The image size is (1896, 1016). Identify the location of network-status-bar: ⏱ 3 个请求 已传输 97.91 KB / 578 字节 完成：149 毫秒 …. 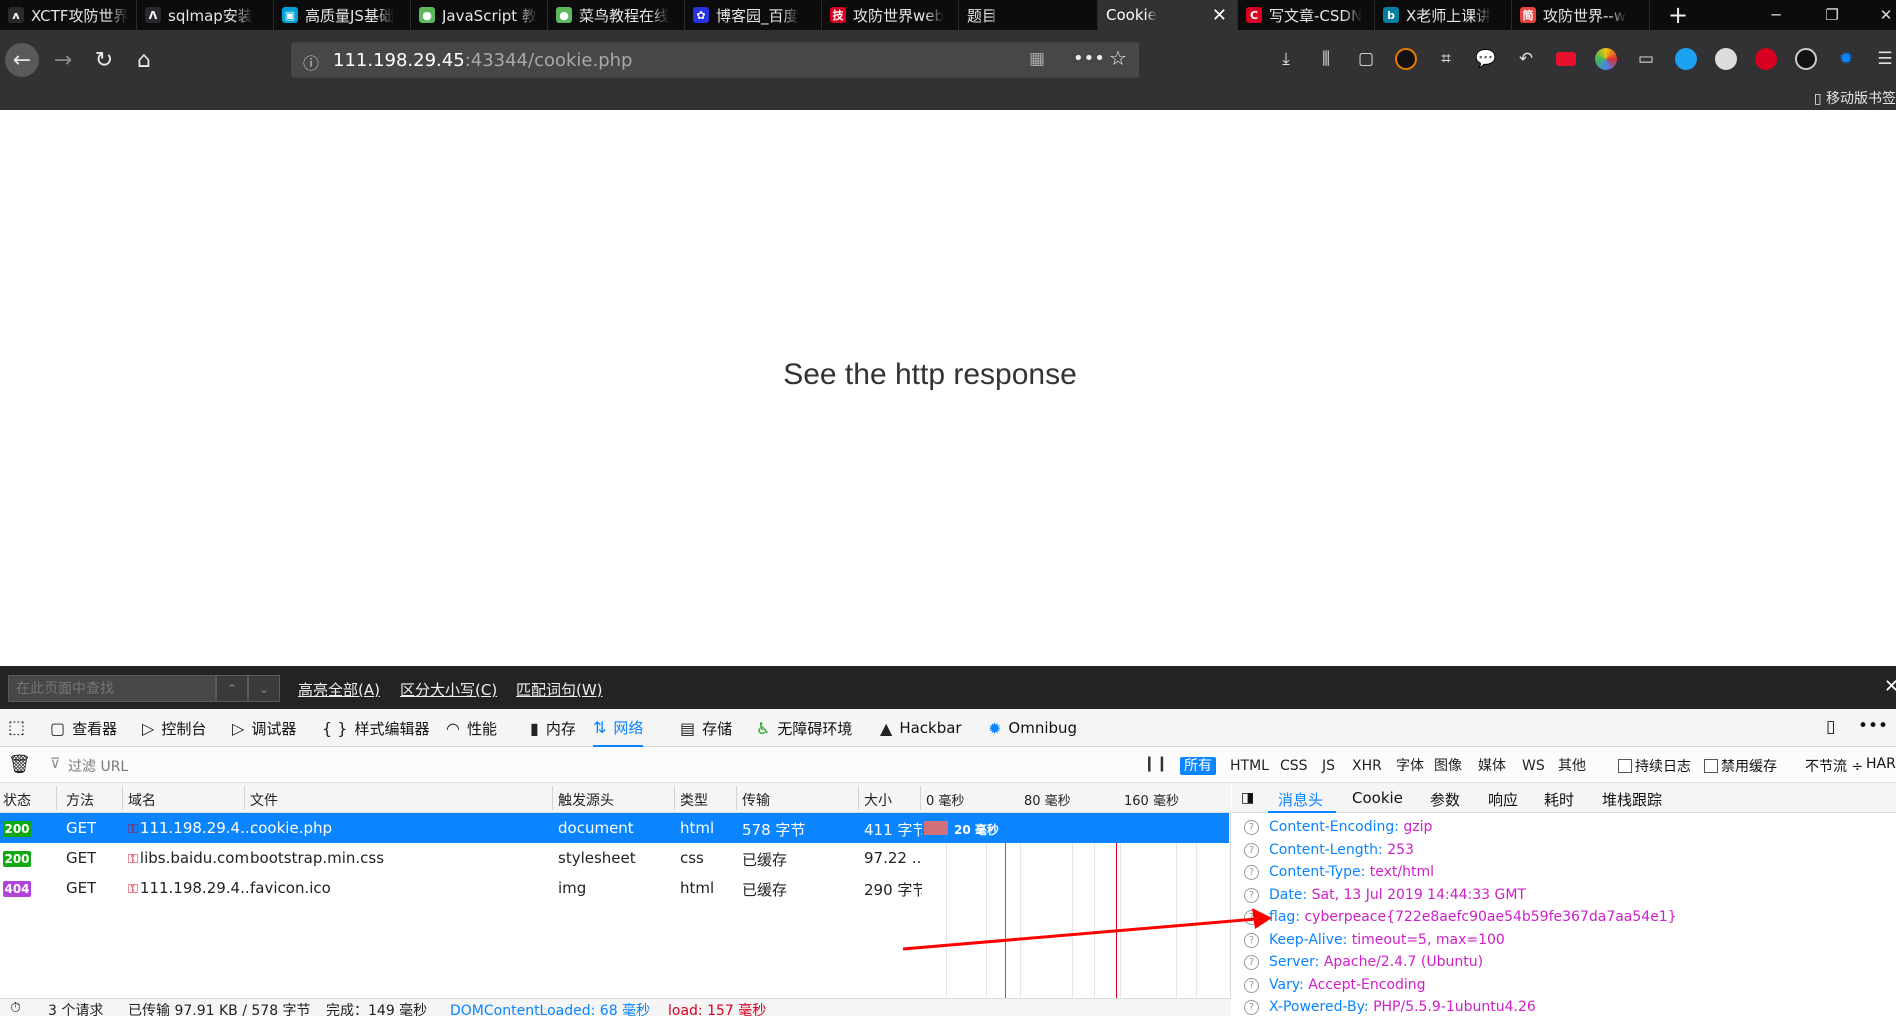
(615, 1007).